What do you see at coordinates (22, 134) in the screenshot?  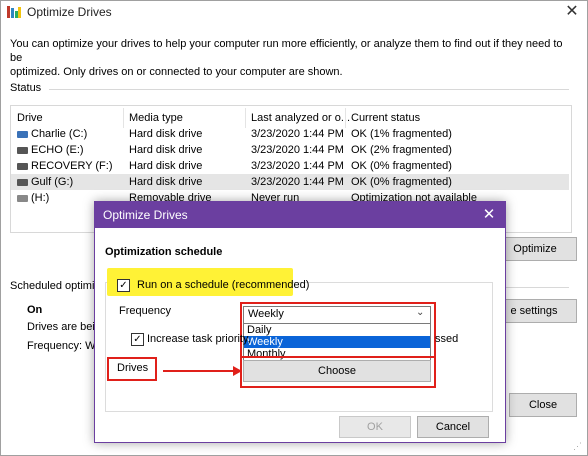 I see `system-drive-icon` at bounding box center [22, 134].